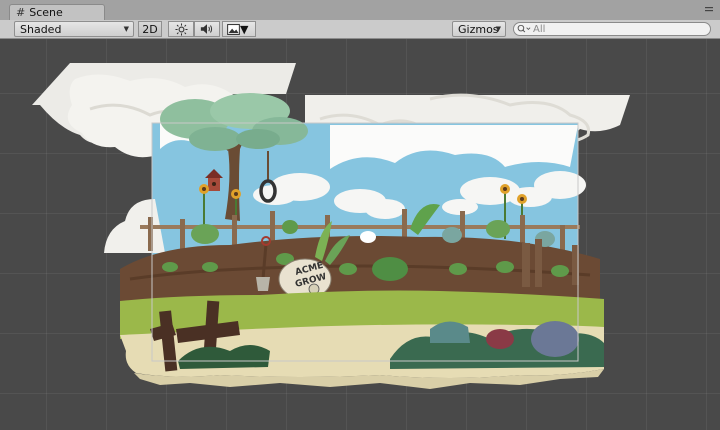 This screenshot has height=430, width=720. I want to click on shading-mode-label: Shaded, so click(41, 29).